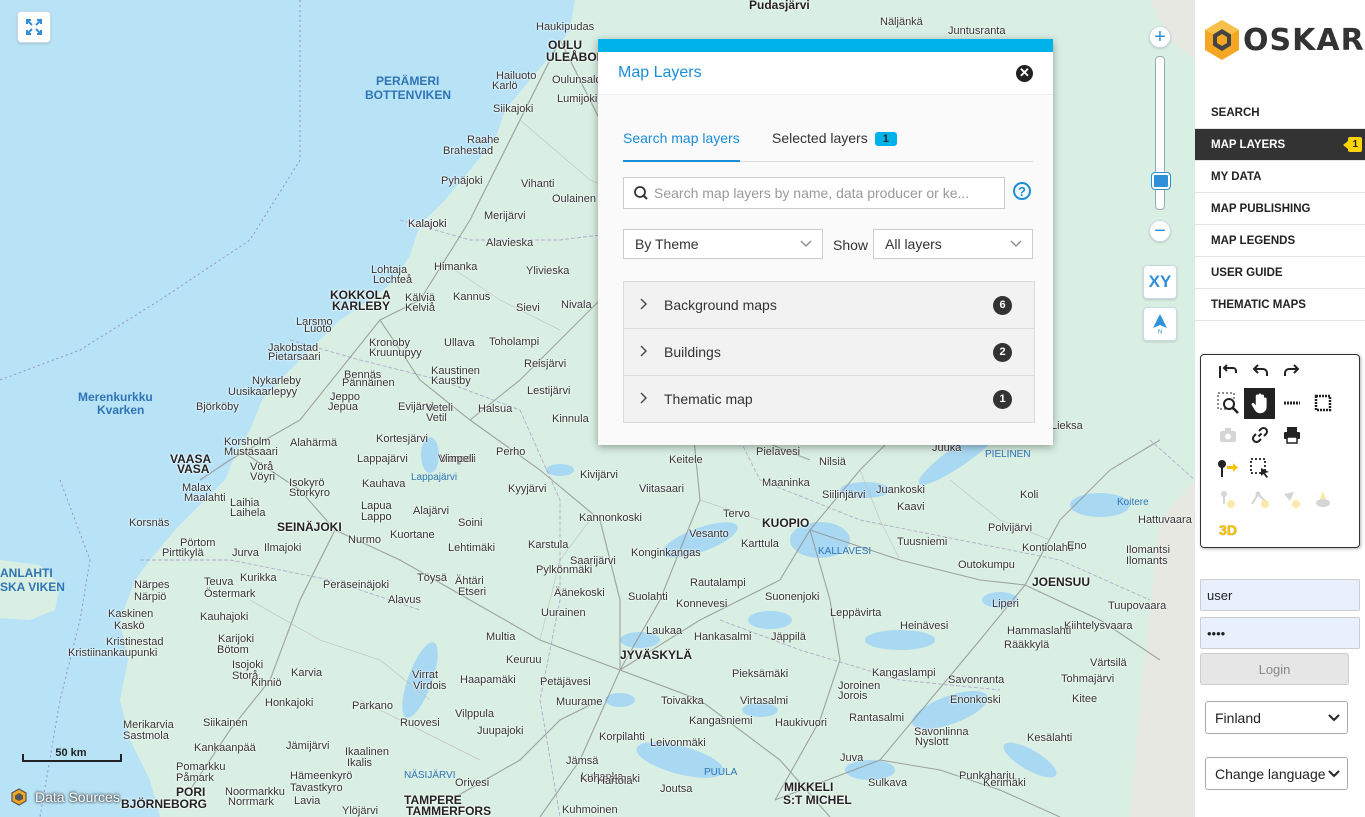 This screenshot has width=1365, height=817. Describe the element at coordinates (1098, 626) in the screenshot. I see `place-label: Kiihtelysvaara` at that location.